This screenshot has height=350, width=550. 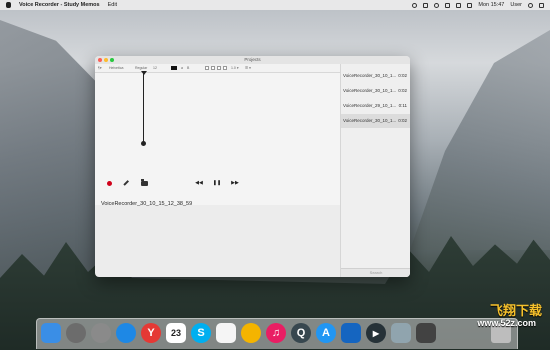 I want to click on quicktime-icon: Q, so click(x=301, y=333).